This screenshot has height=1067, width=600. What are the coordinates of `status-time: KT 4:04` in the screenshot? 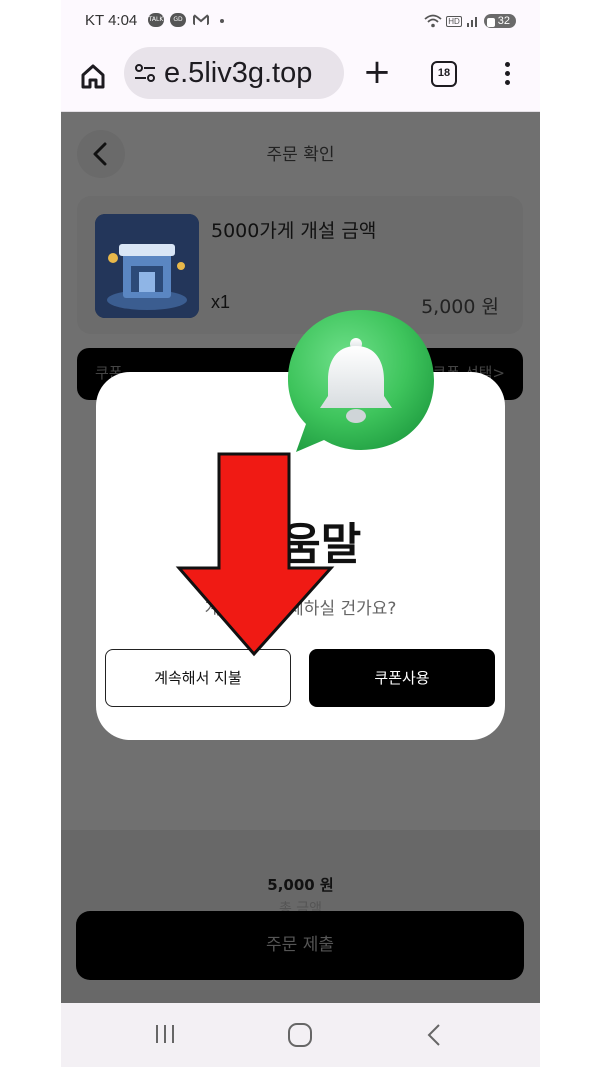 It's located at (111, 20).